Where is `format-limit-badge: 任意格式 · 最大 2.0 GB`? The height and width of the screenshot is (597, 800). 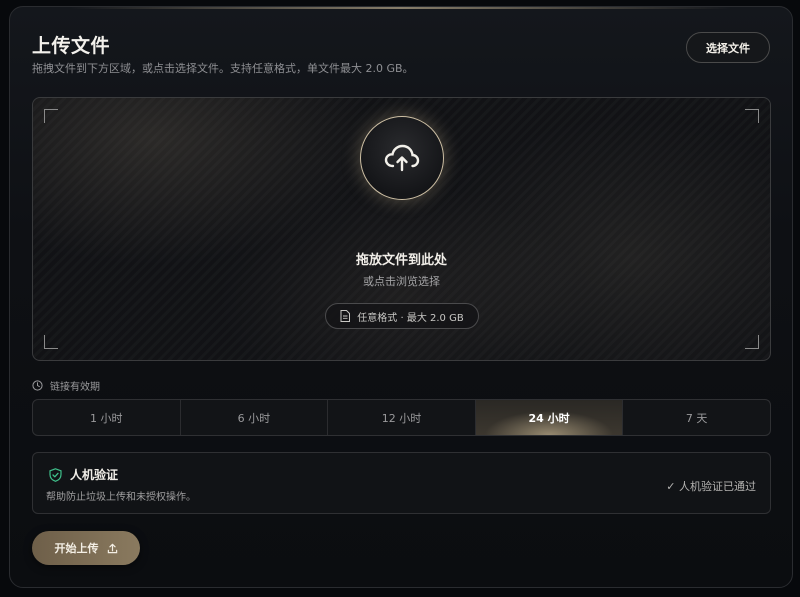 format-limit-badge: 任意格式 · 最大 2.0 GB is located at coordinates (402, 316).